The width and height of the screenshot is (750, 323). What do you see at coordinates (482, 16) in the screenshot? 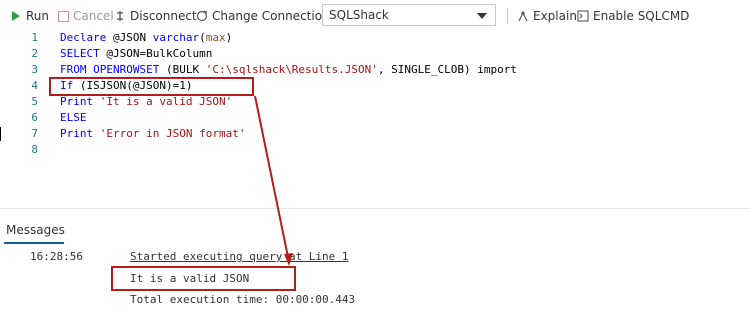
I see `chevron-down-icon` at bounding box center [482, 16].